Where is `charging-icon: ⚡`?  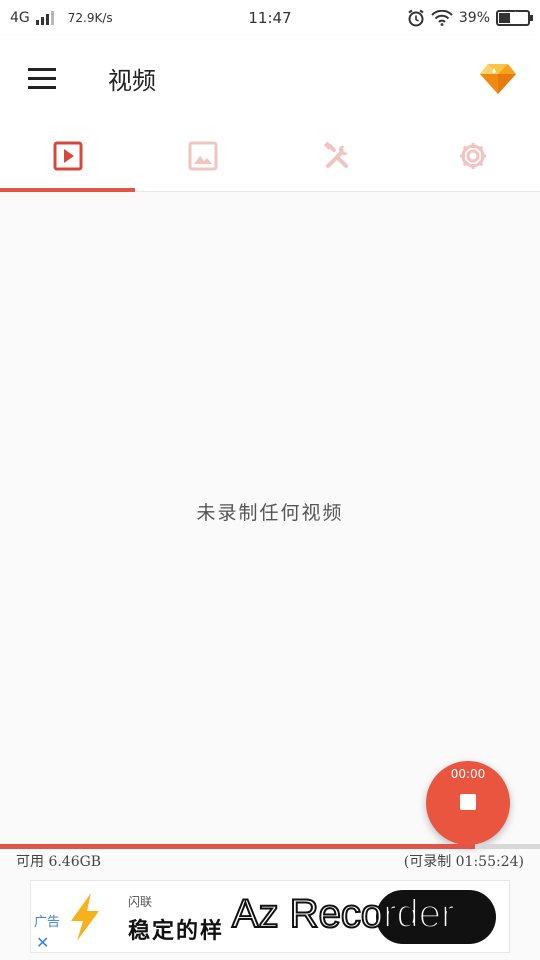
charging-icon: ⚡ is located at coordinates (513, 16).